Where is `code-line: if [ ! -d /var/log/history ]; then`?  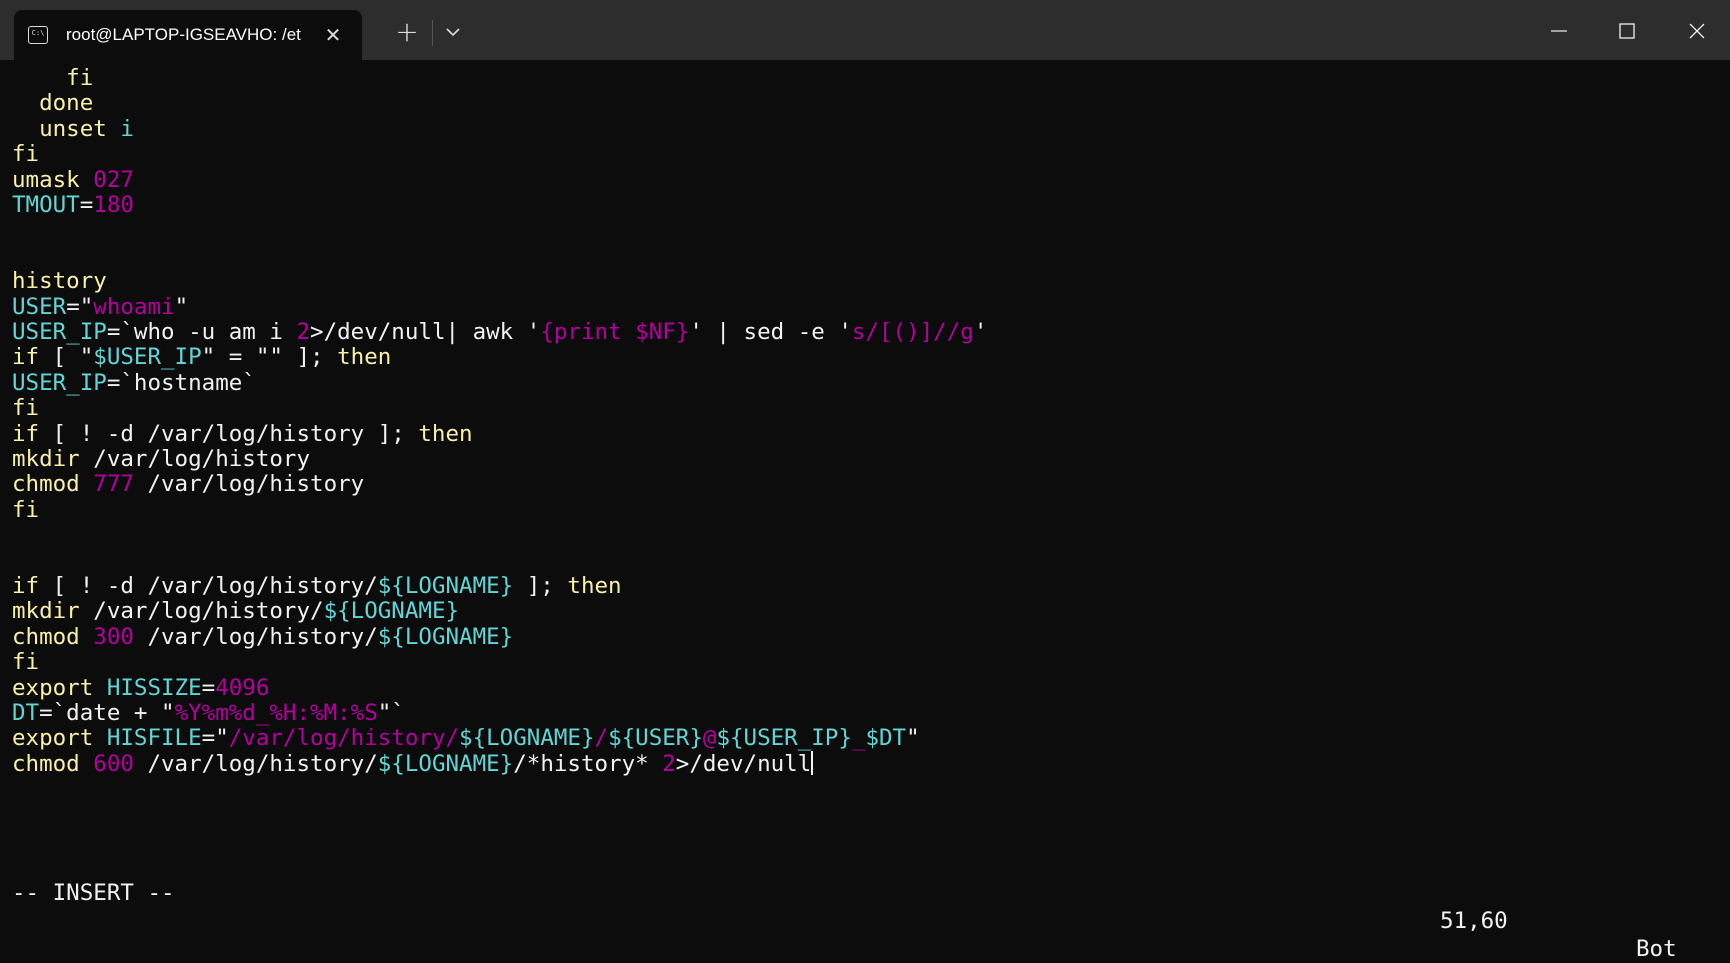 code-line: if [ ! -d /var/log/history ]; then is located at coordinates (242, 434).